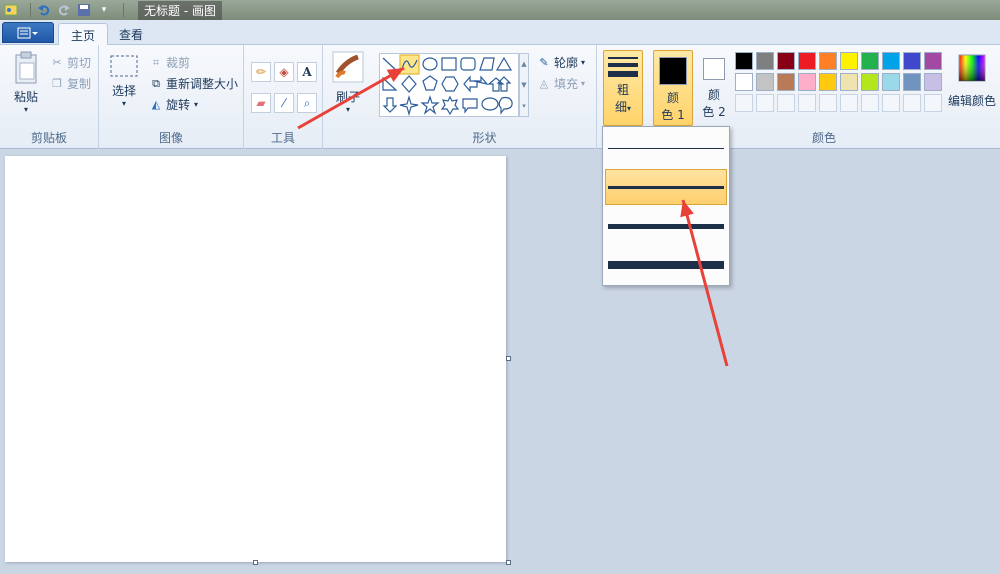  I want to click on cut-label: 剪切, so click(79, 63).